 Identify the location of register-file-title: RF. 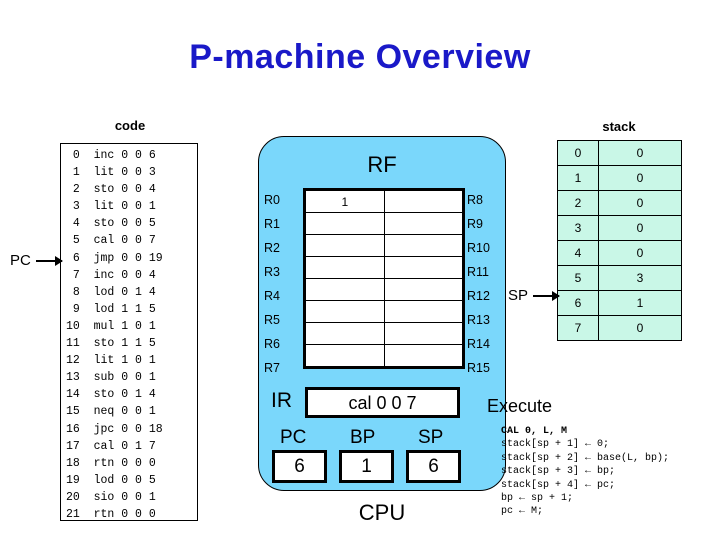
(382, 164).